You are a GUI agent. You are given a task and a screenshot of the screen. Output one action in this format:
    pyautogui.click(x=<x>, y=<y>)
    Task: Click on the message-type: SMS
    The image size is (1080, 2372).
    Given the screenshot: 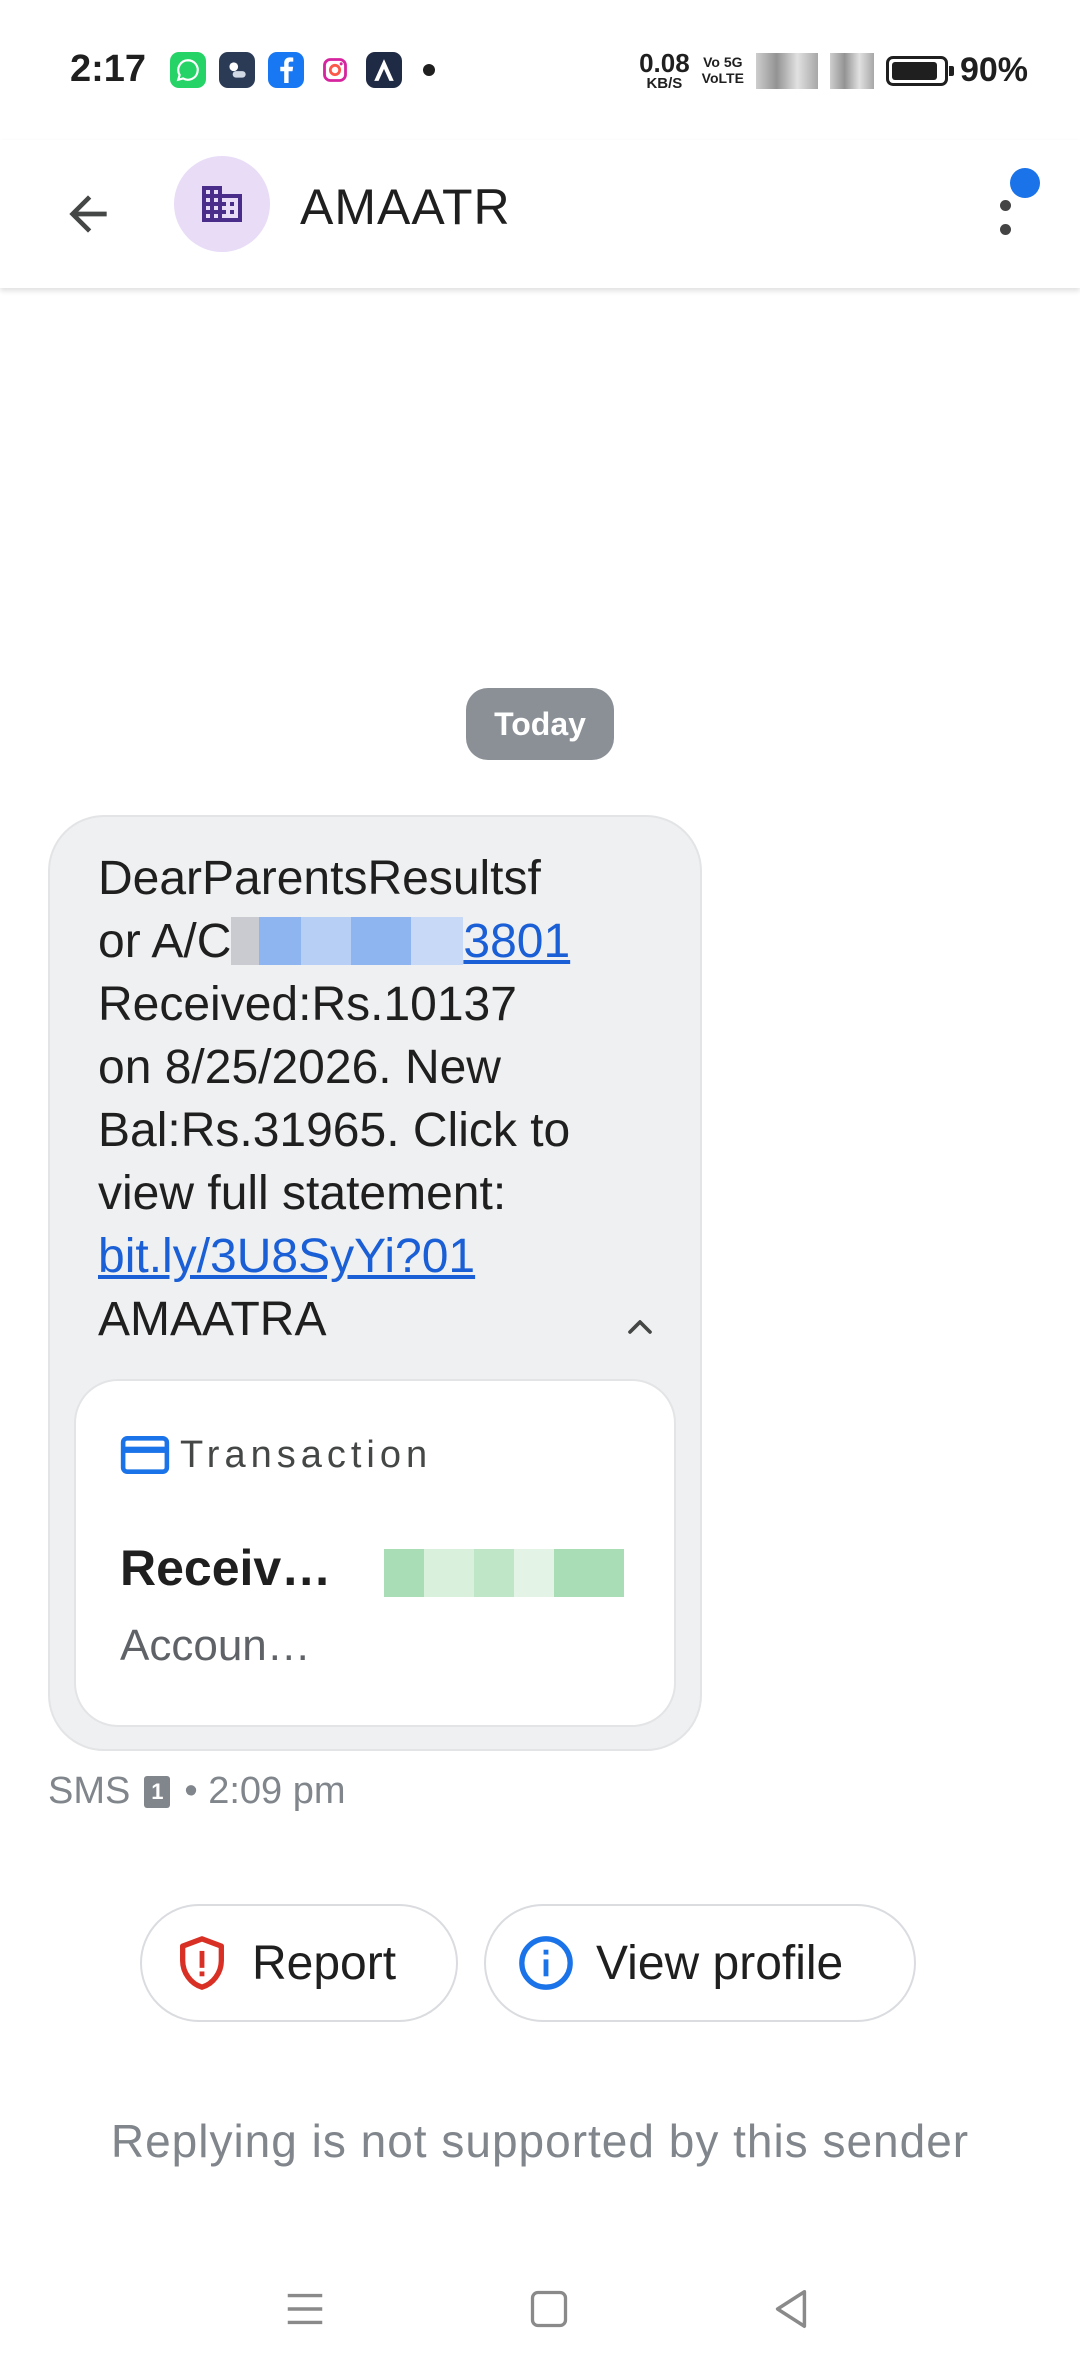 What is the action you would take?
    pyautogui.click(x=89, y=1791)
    